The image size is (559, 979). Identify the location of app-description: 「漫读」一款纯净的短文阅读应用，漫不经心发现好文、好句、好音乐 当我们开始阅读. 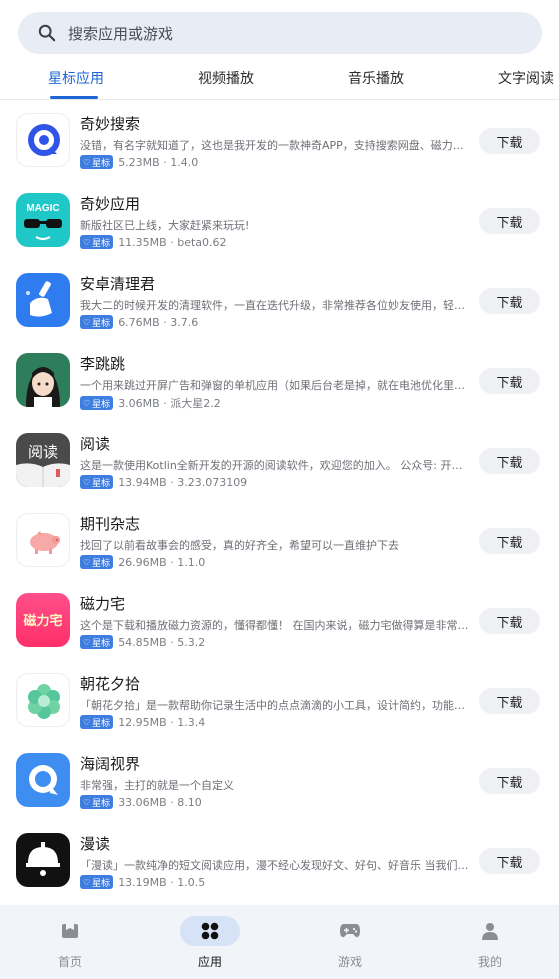
(276, 865).